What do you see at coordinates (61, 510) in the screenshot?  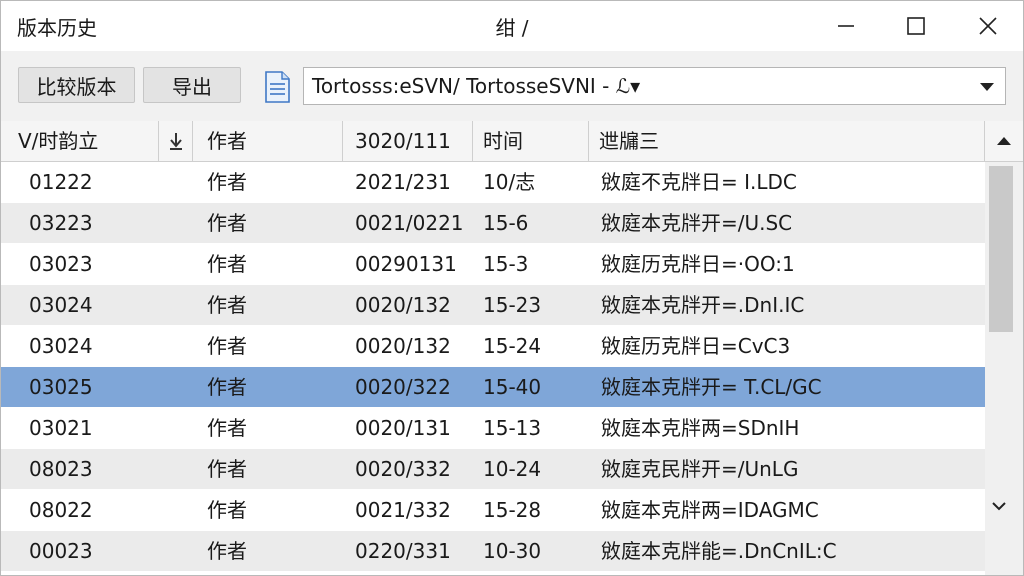 I see `revision-cell: 08022` at bounding box center [61, 510].